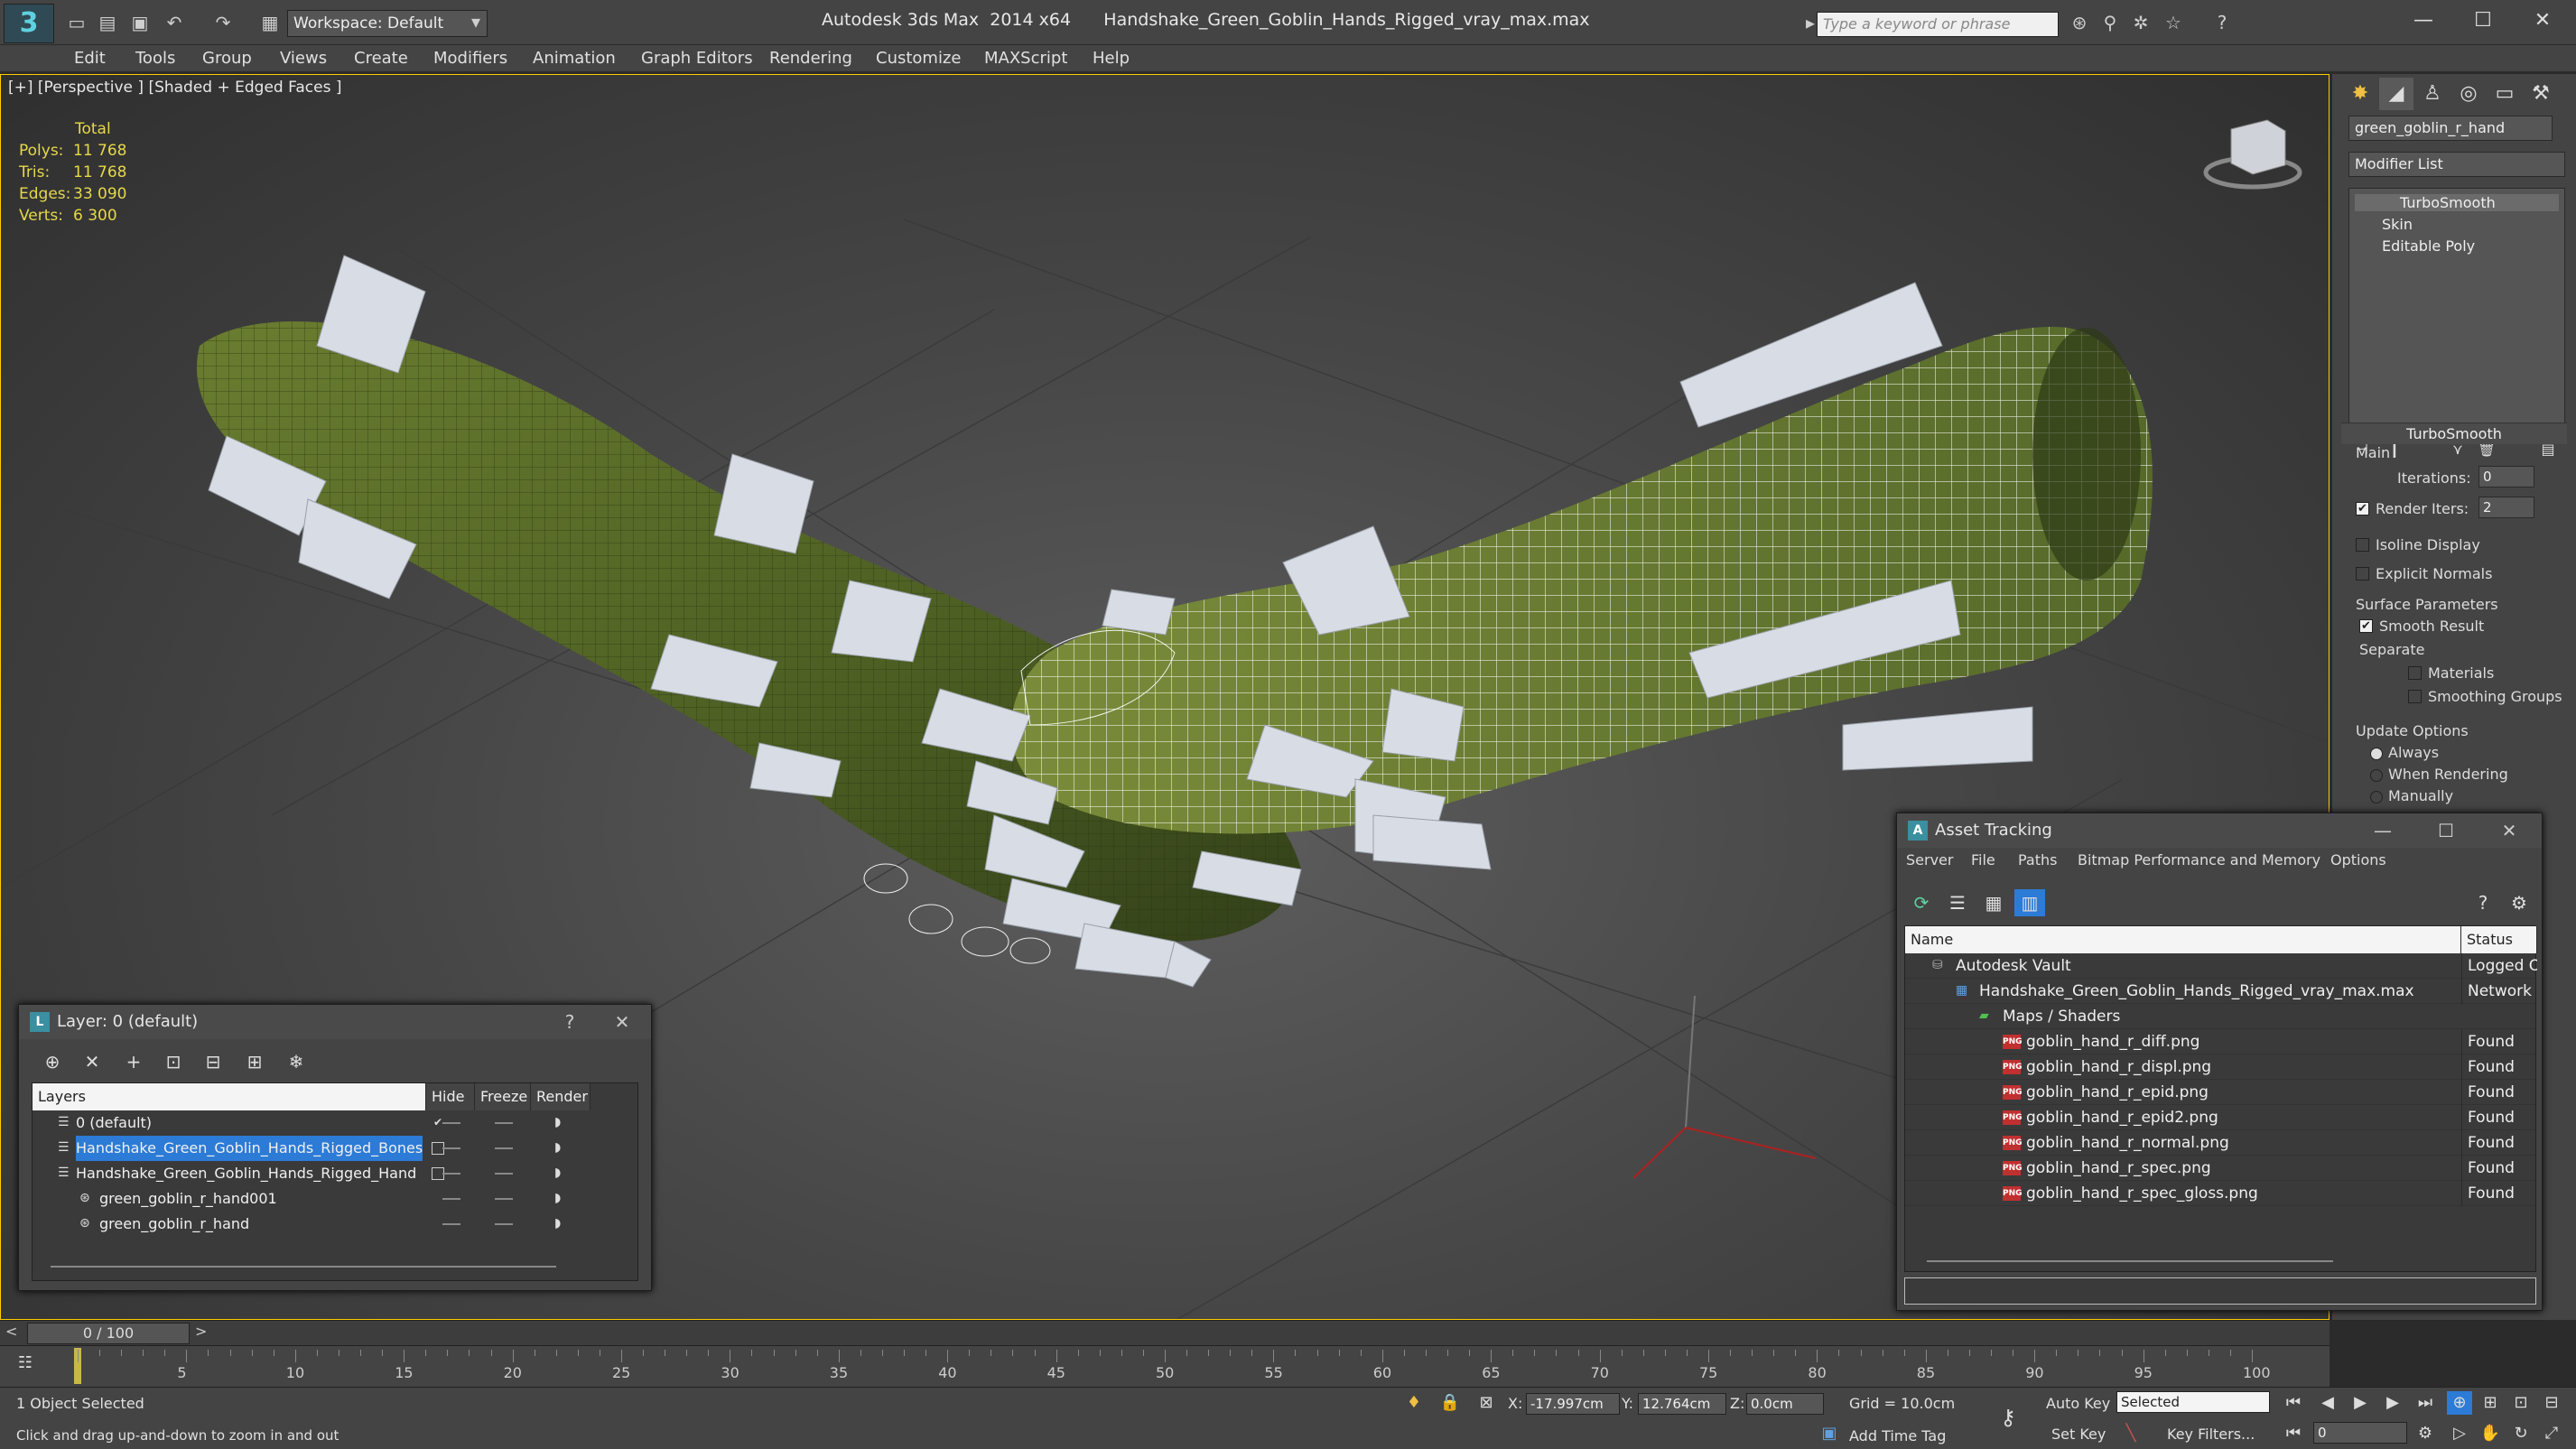  What do you see at coordinates (213, 1061) in the screenshot?
I see `highlight-layer-icon: ⊟` at bounding box center [213, 1061].